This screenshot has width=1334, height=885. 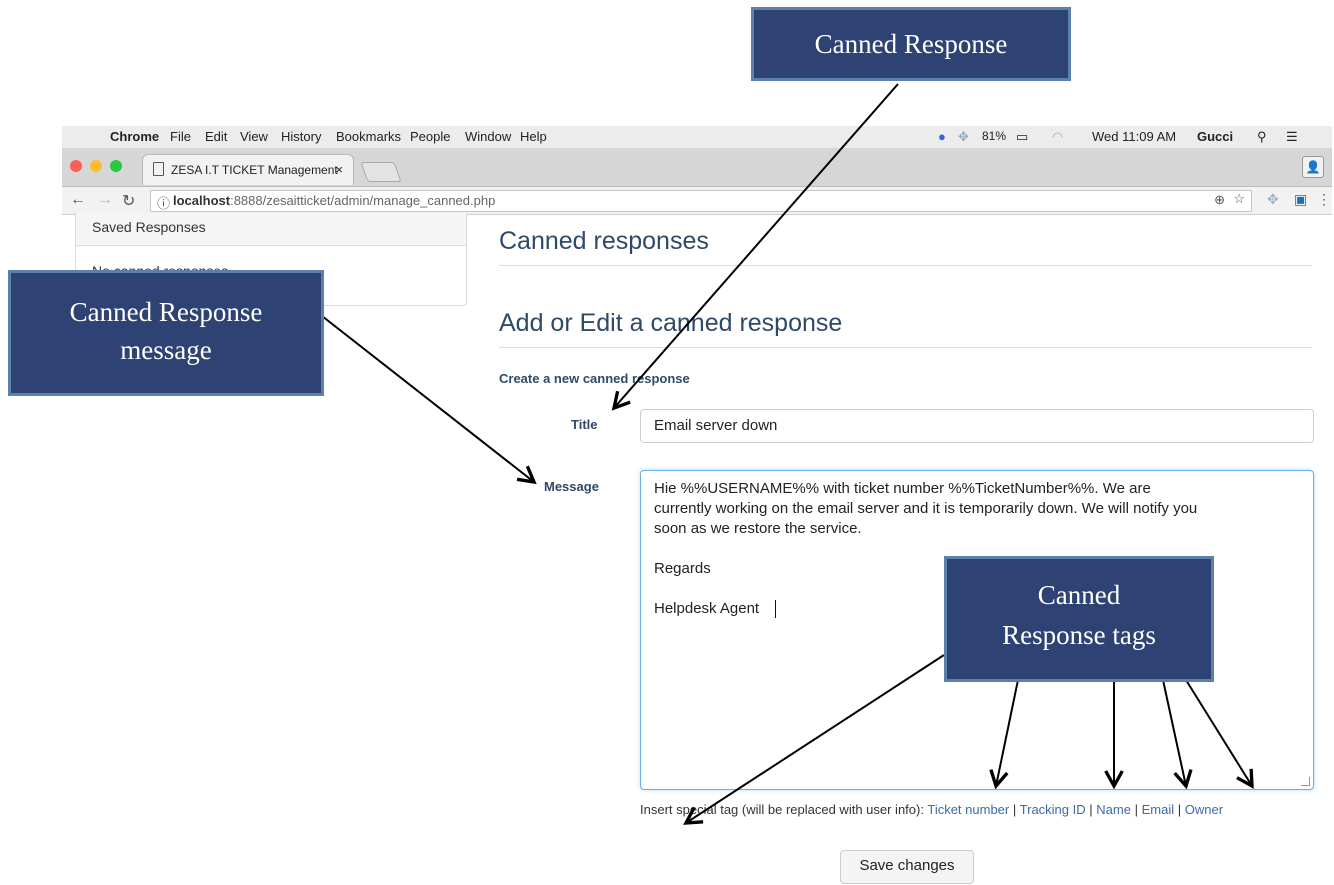 I want to click on arrow-to-name-tag, so click(x=1174, y=732).